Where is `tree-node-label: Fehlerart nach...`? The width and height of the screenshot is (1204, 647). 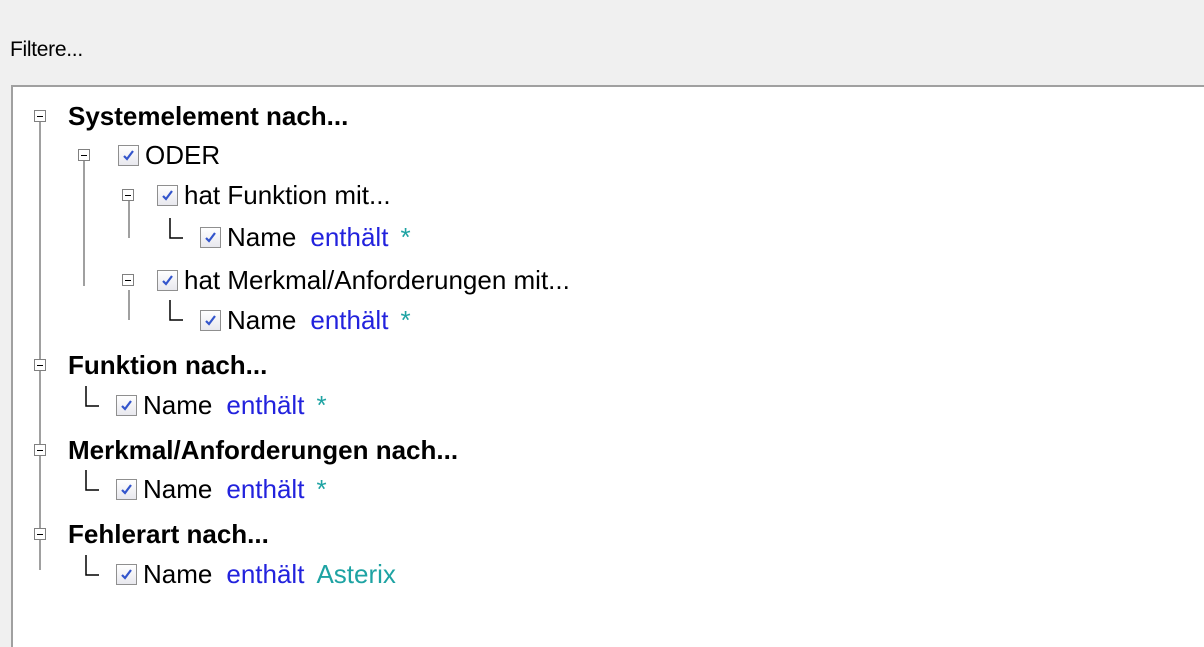
tree-node-label: Fehlerart nach... is located at coordinates (168, 533).